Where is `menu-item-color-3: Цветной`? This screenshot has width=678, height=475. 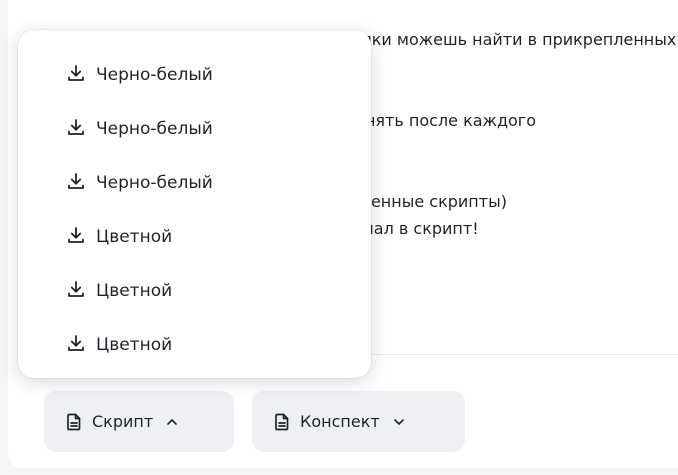 menu-item-color-3: Цветной is located at coordinates (194, 345).